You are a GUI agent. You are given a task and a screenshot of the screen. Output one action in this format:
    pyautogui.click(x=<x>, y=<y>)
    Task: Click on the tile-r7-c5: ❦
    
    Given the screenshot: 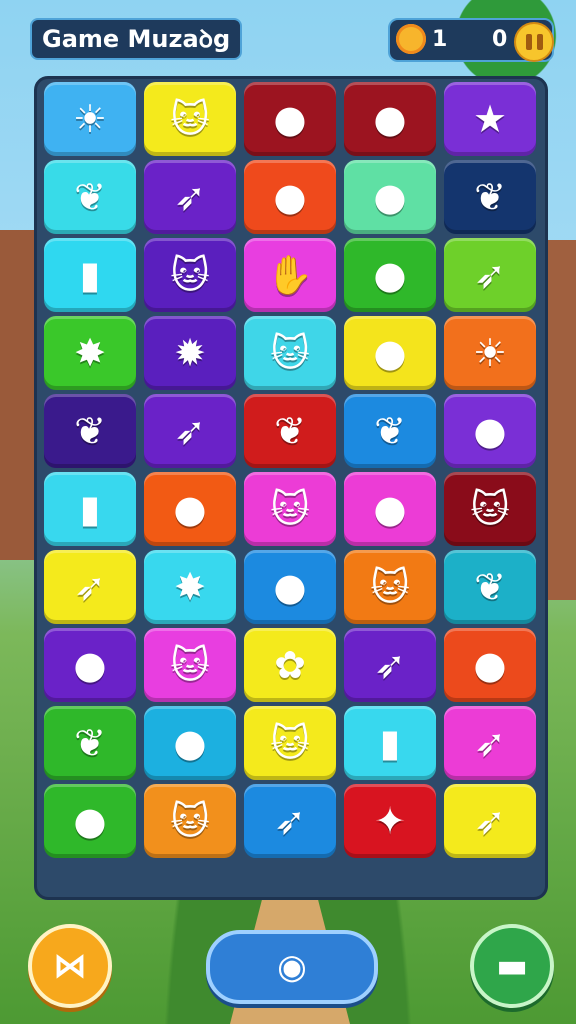 What is the action you would take?
    pyautogui.click(x=490, y=587)
    